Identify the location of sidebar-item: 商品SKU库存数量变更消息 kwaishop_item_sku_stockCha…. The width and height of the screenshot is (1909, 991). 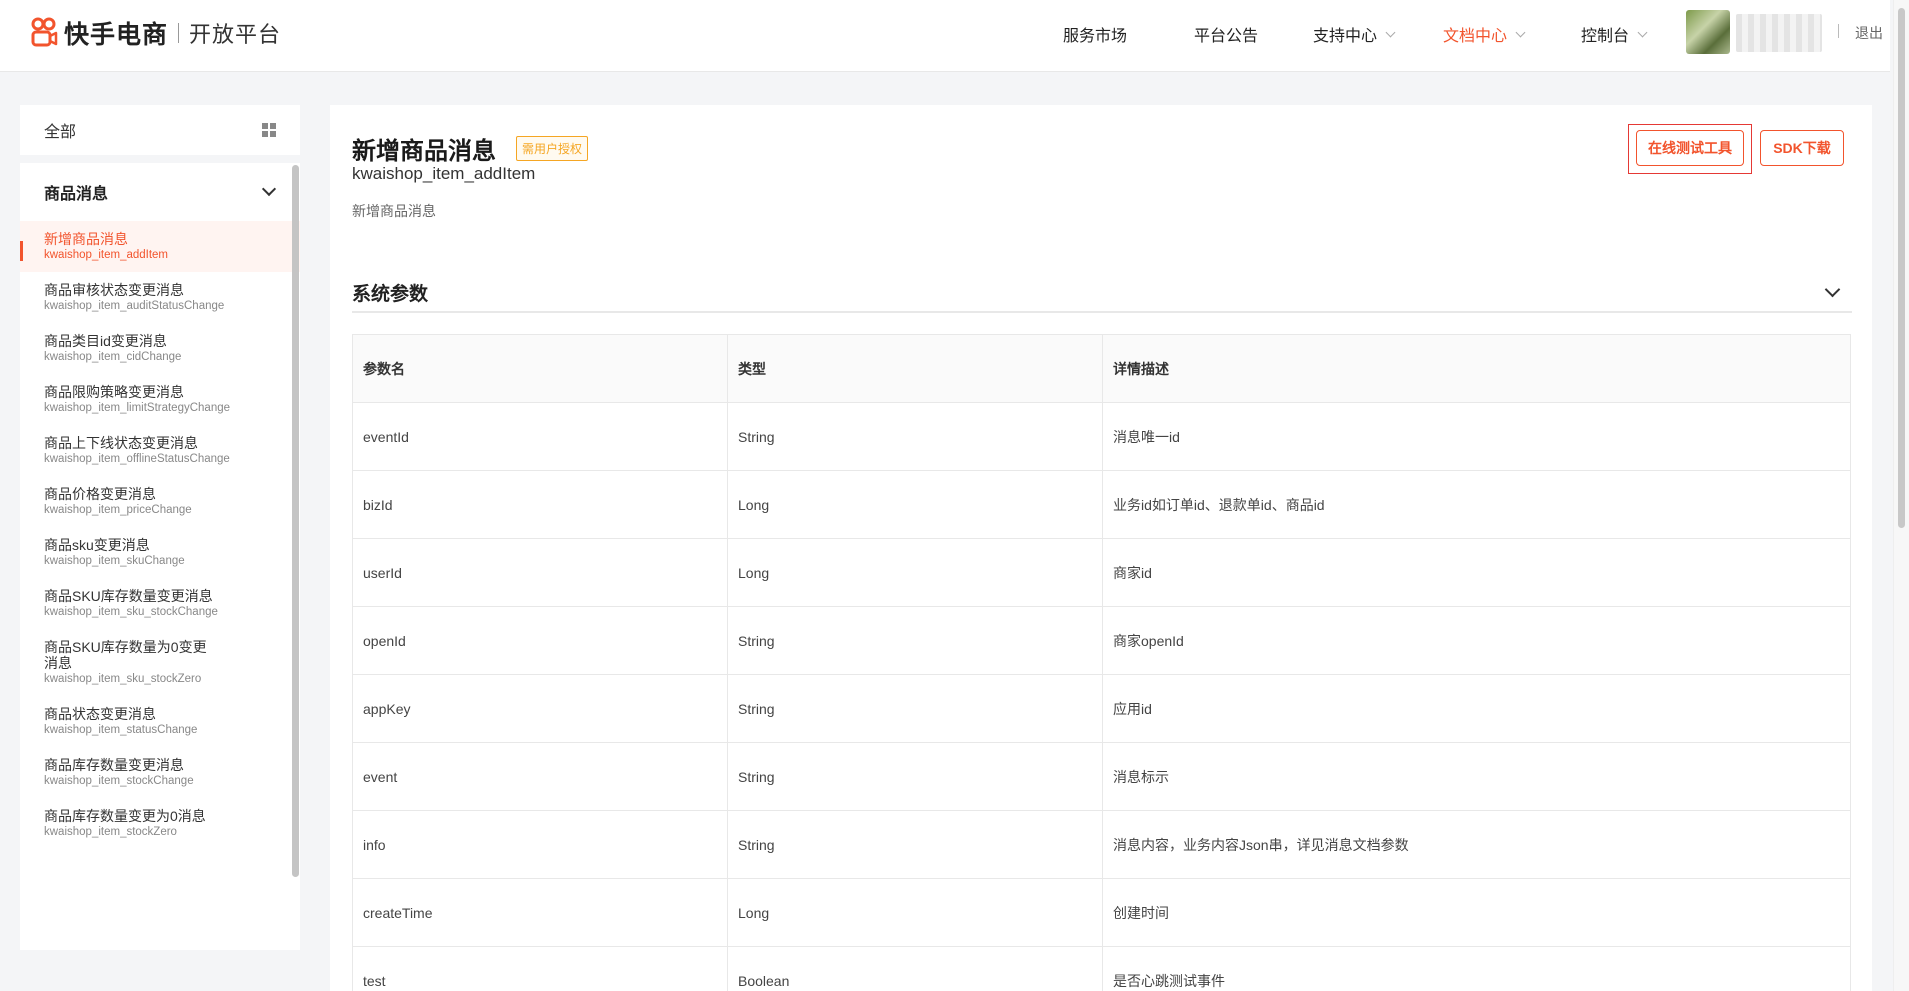
(160, 603).